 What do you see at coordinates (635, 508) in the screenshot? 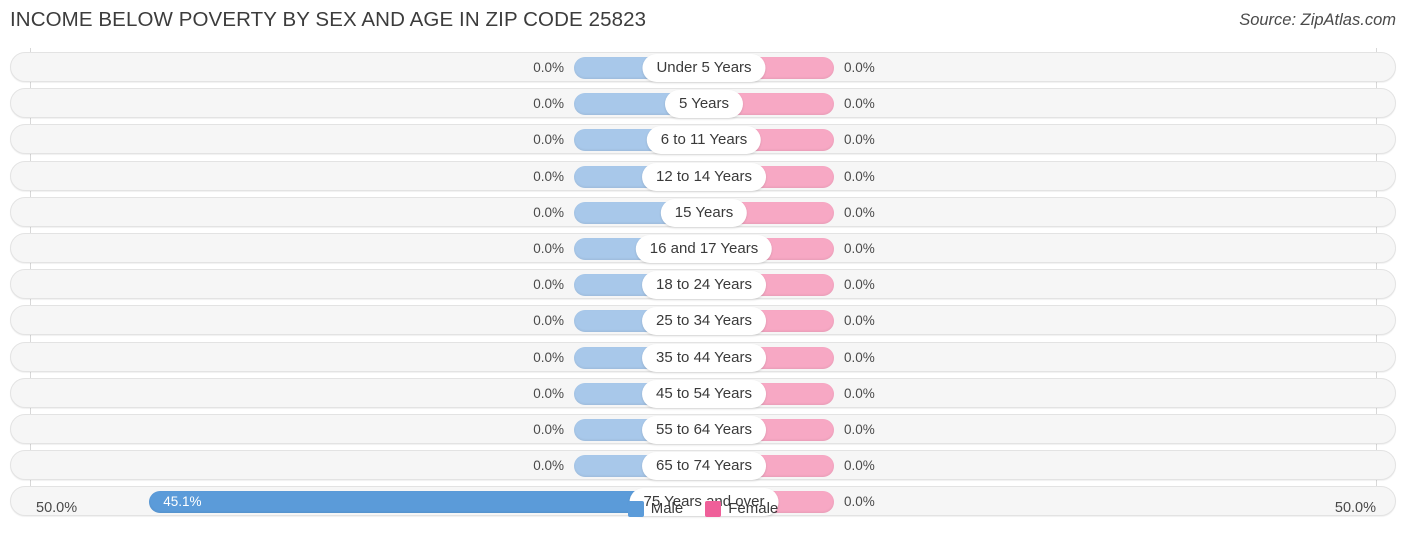
I see `legend-swatch-male-icon` at bounding box center [635, 508].